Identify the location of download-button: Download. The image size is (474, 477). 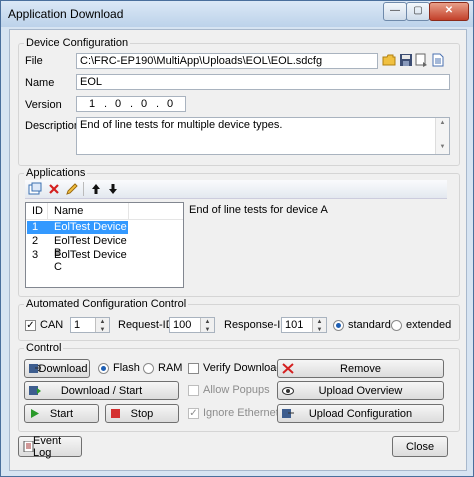
(57, 368).